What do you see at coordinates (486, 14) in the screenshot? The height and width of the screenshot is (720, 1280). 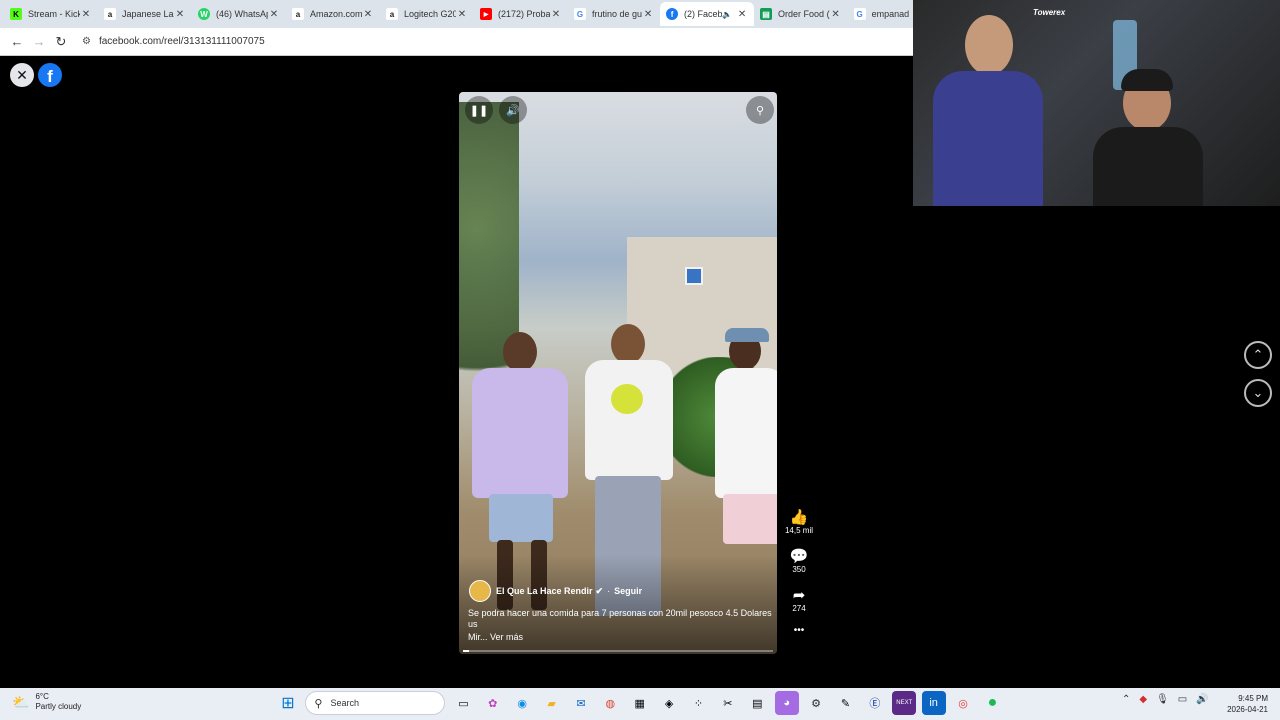 I see `youtube-icon: ▶` at bounding box center [486, 14].